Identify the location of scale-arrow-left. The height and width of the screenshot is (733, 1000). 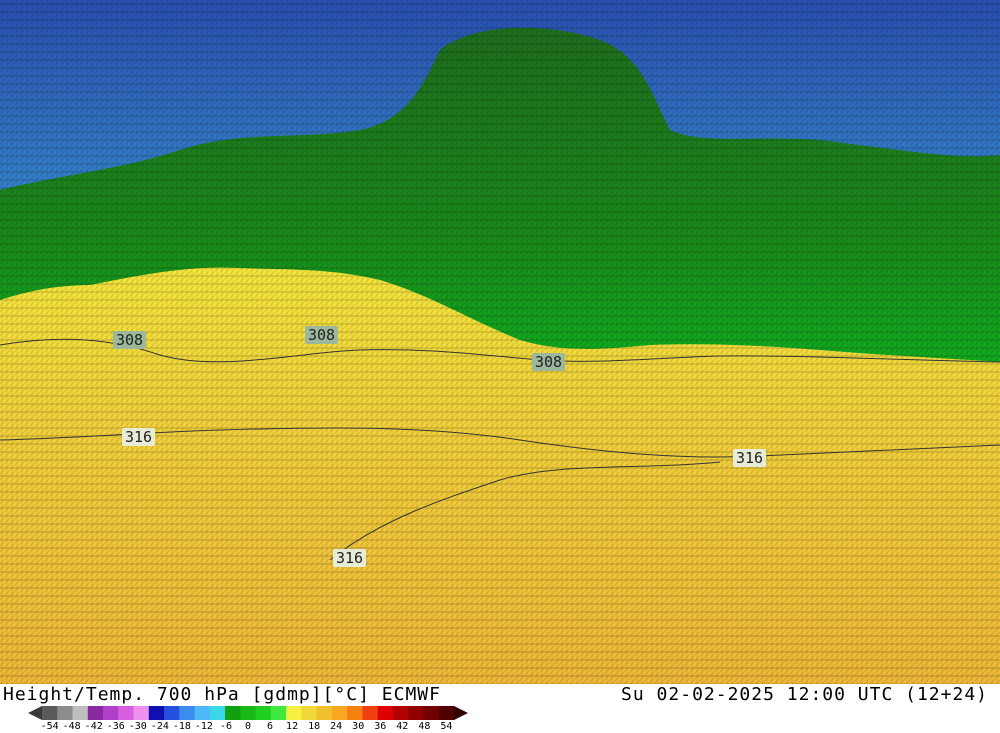
(35, 713).